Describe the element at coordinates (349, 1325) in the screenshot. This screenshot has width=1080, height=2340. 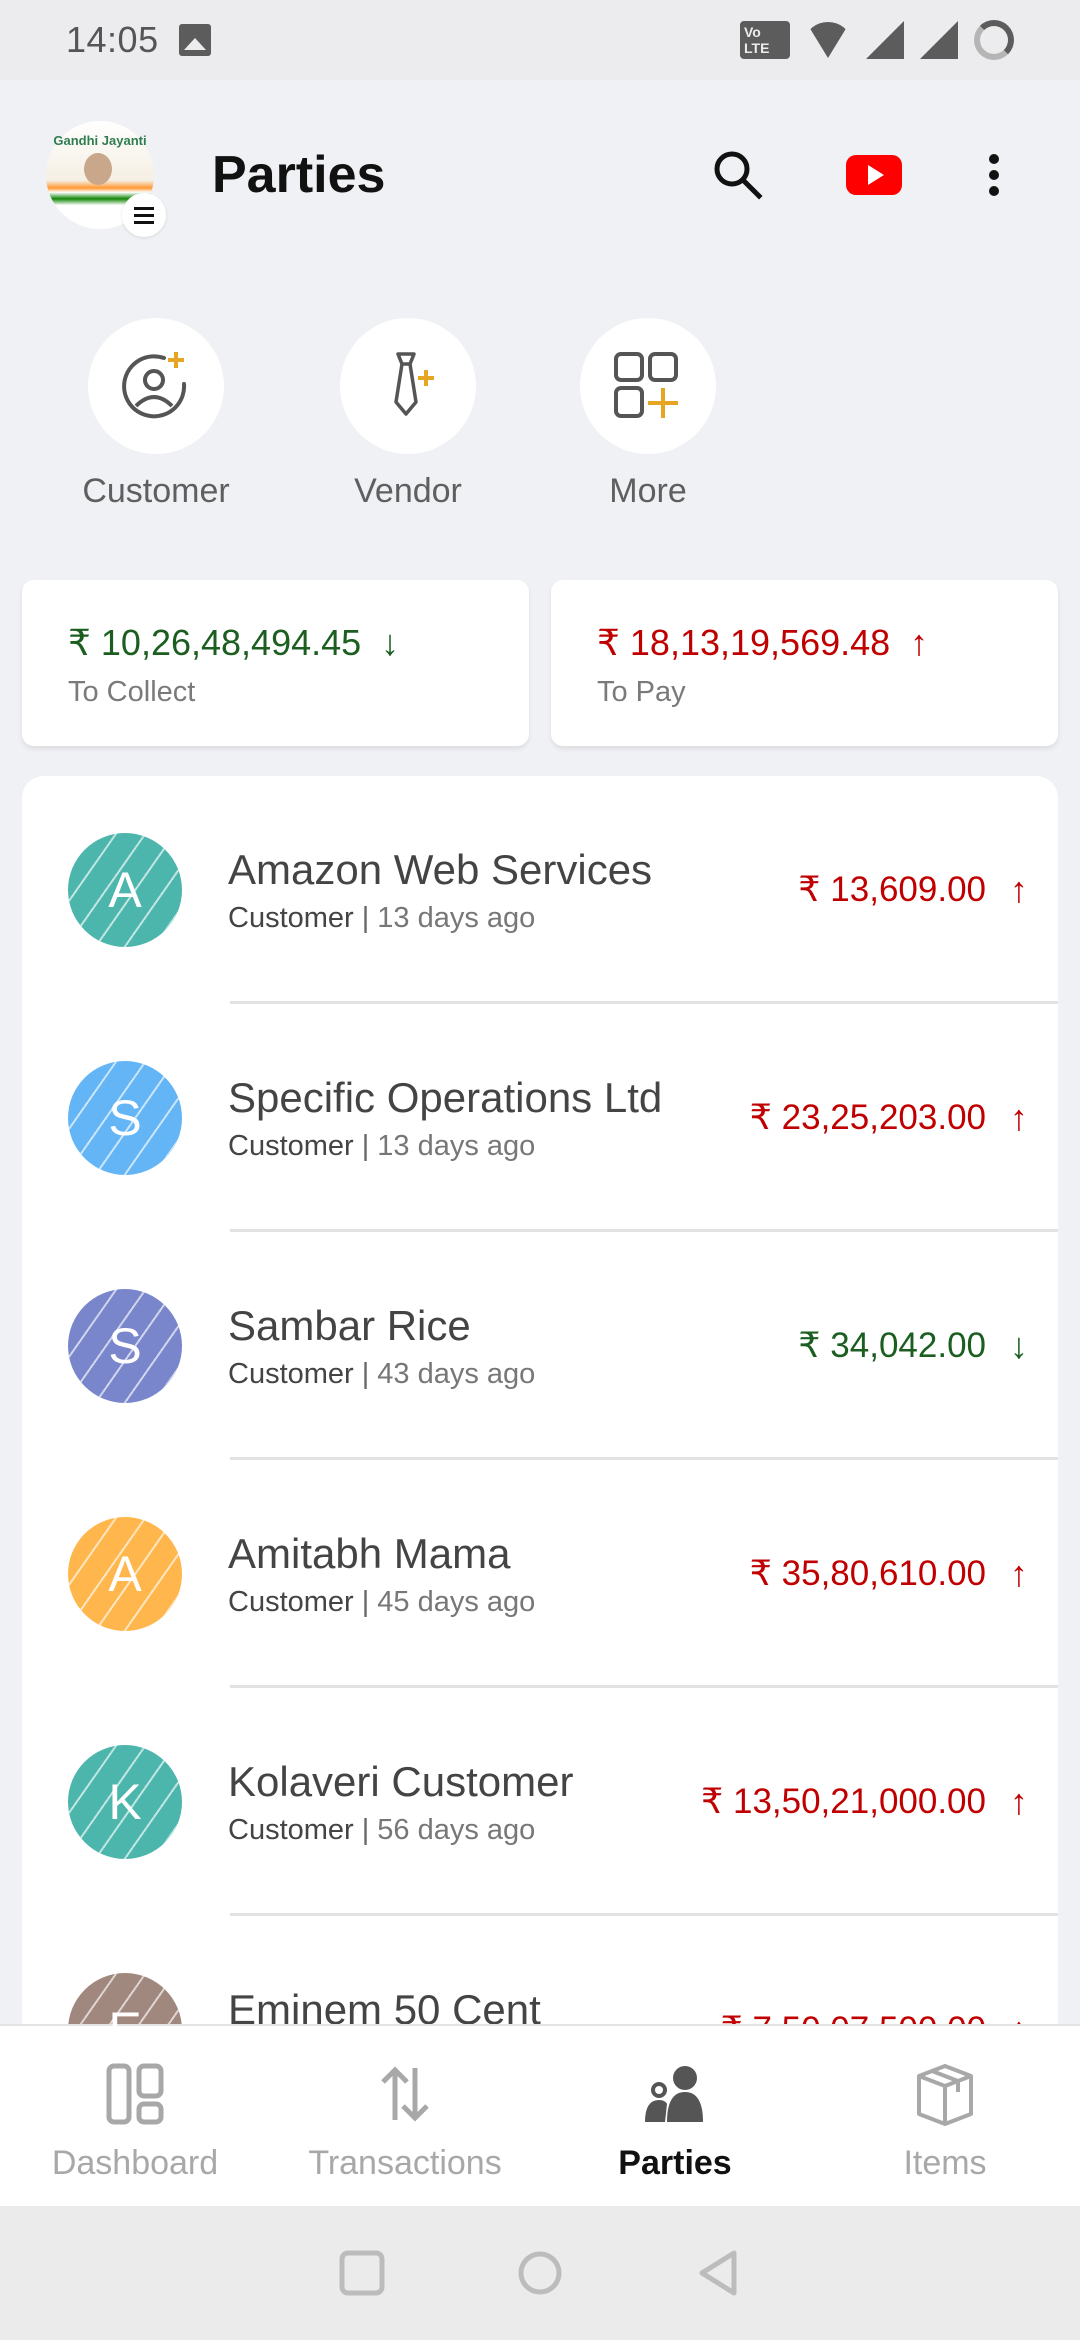
I see `party-name: Sambar Rice` at that location.